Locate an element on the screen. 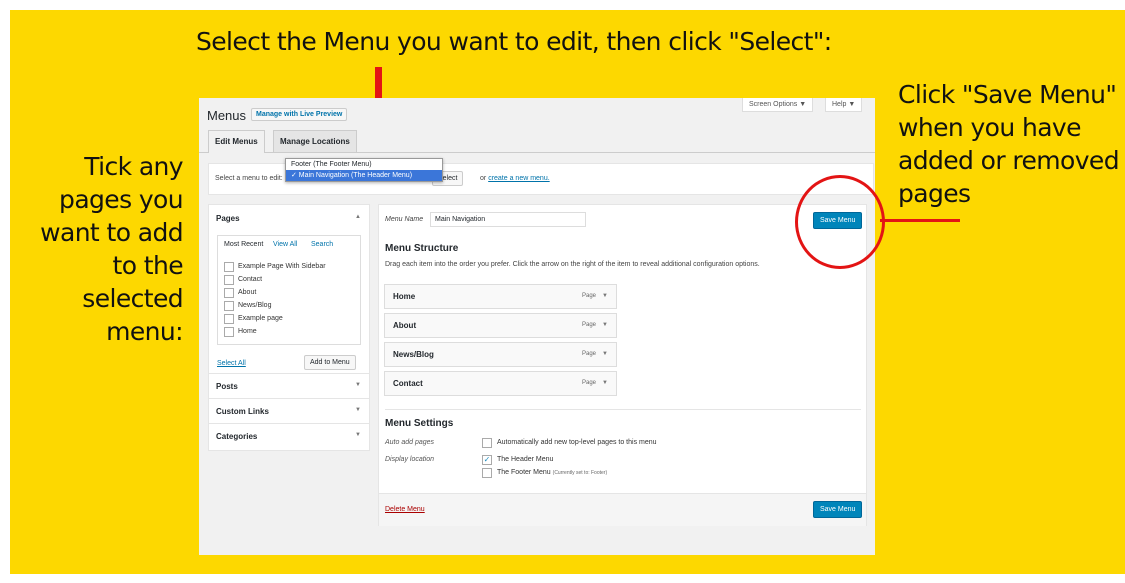 The height and width of the screenshot is (583, 1125). custom-links-accordion: Custom Links ▼ is located at coordinates (289, 411).